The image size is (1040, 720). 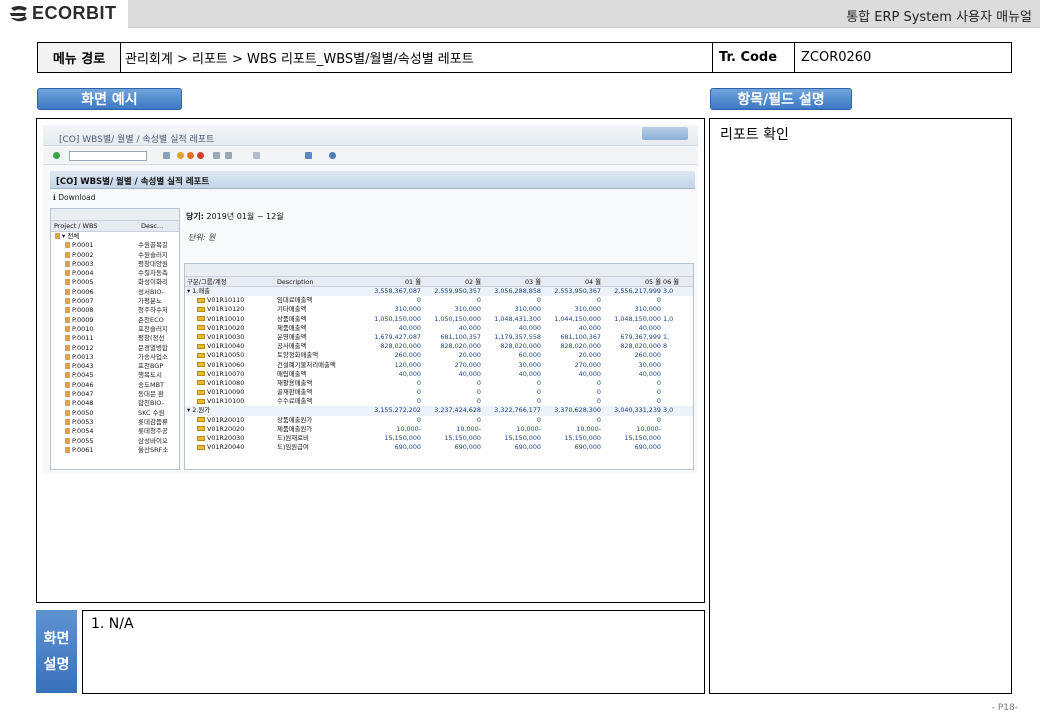 What do you see at coordinates (83, 254) in the screenshot?
I see `tree-node-label: P.0002` at bounding box center [83, 254].